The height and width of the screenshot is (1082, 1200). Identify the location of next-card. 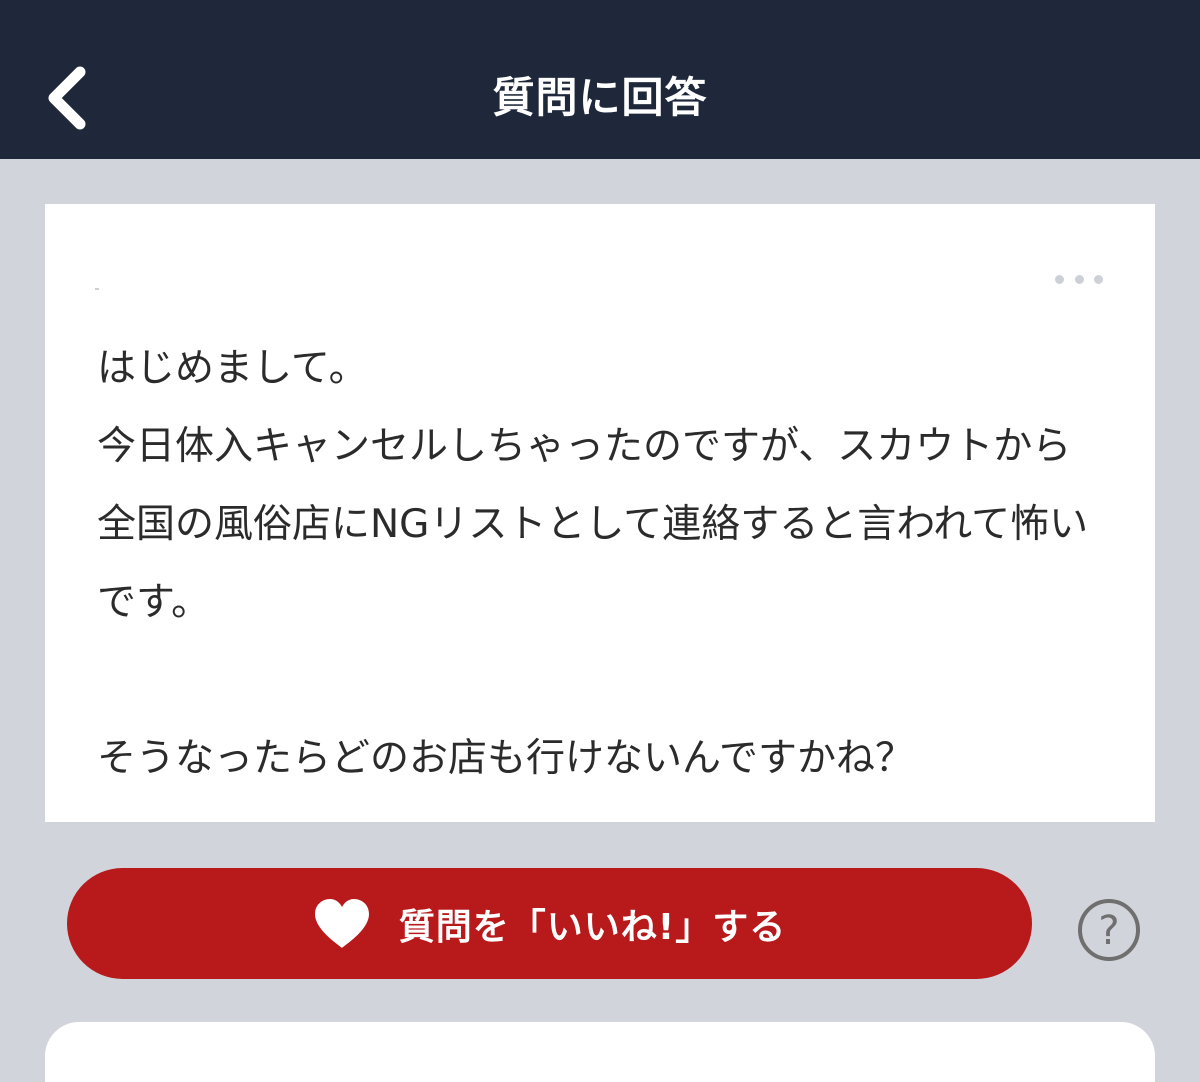
(600, 1052).